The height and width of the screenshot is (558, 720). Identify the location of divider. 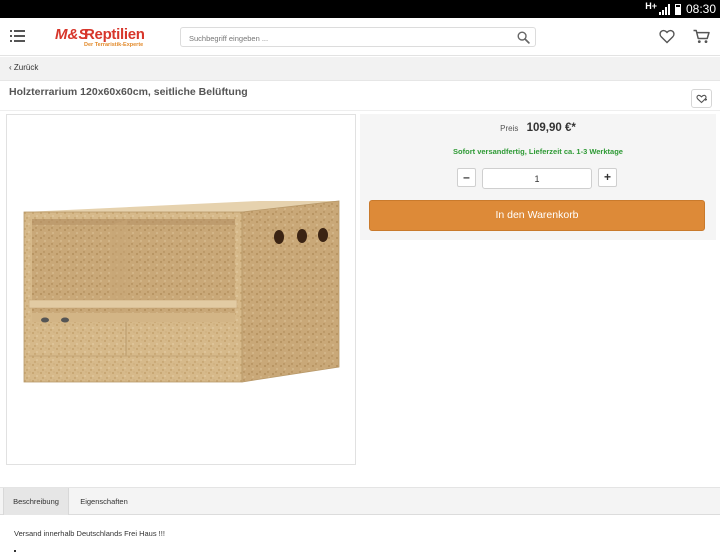
(360, 110).